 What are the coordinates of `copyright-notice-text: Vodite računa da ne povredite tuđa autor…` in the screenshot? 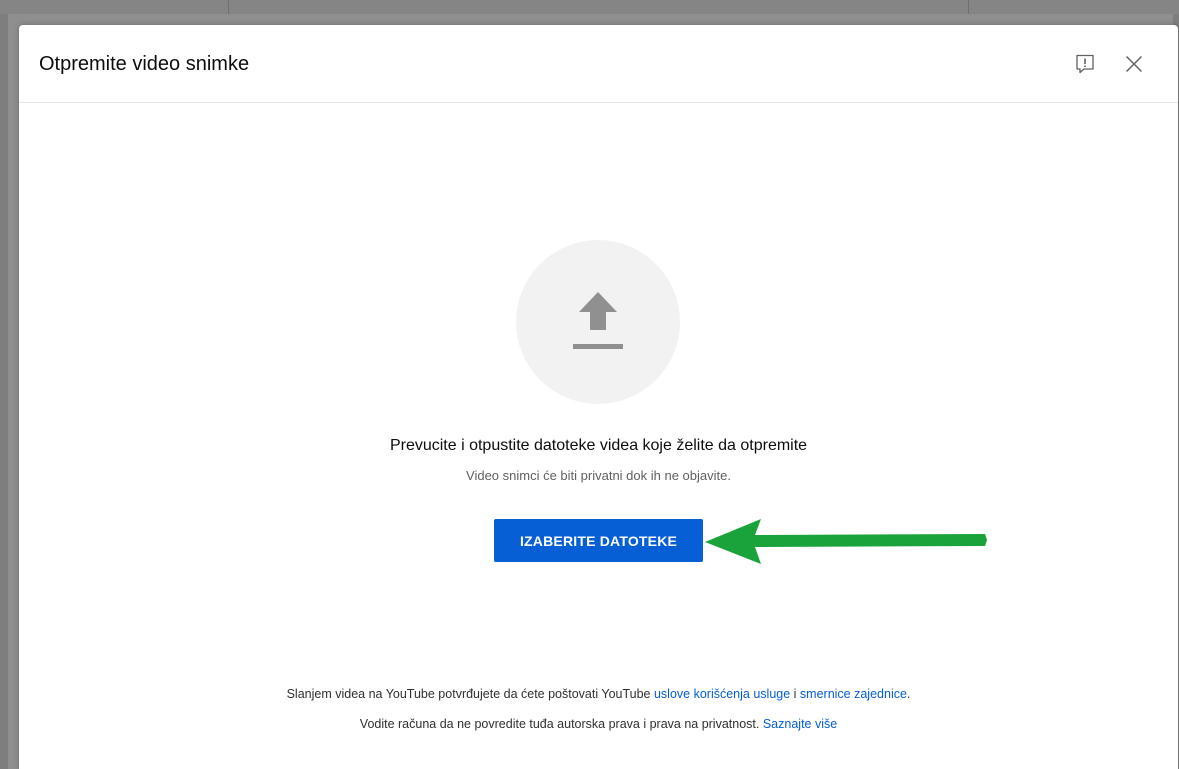 It's located at (561, 724).